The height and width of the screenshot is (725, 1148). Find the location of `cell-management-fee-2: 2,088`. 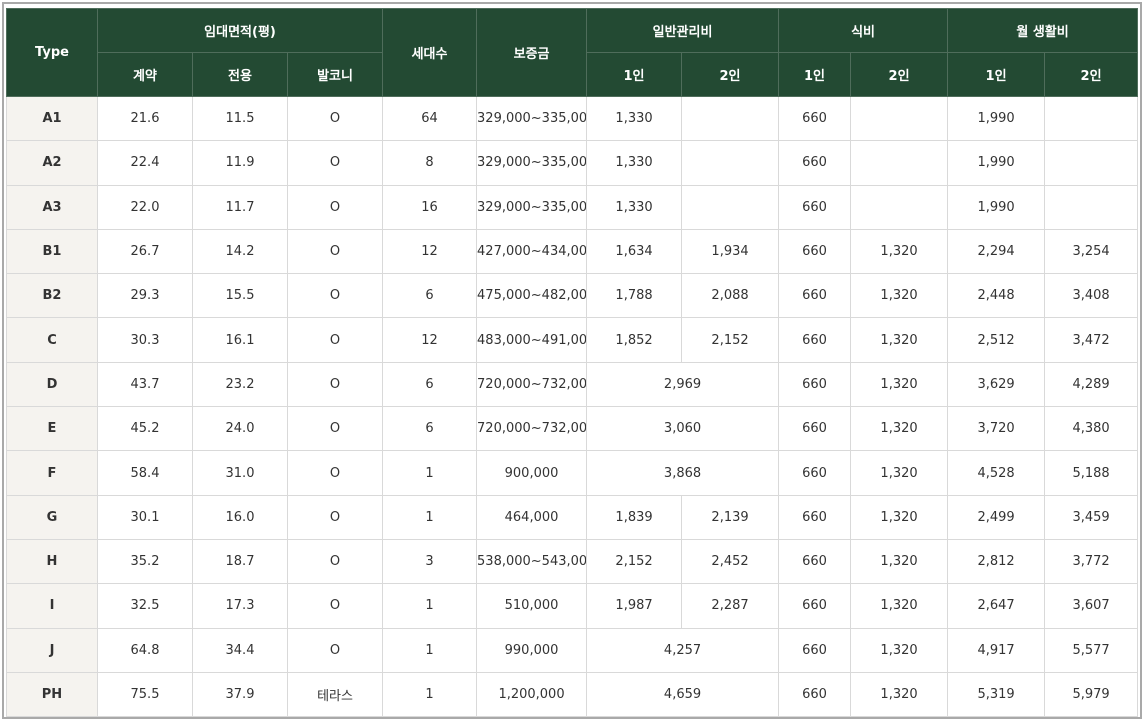

cell-management-fee-2: 2,088 is located at coordinates (730, 296).